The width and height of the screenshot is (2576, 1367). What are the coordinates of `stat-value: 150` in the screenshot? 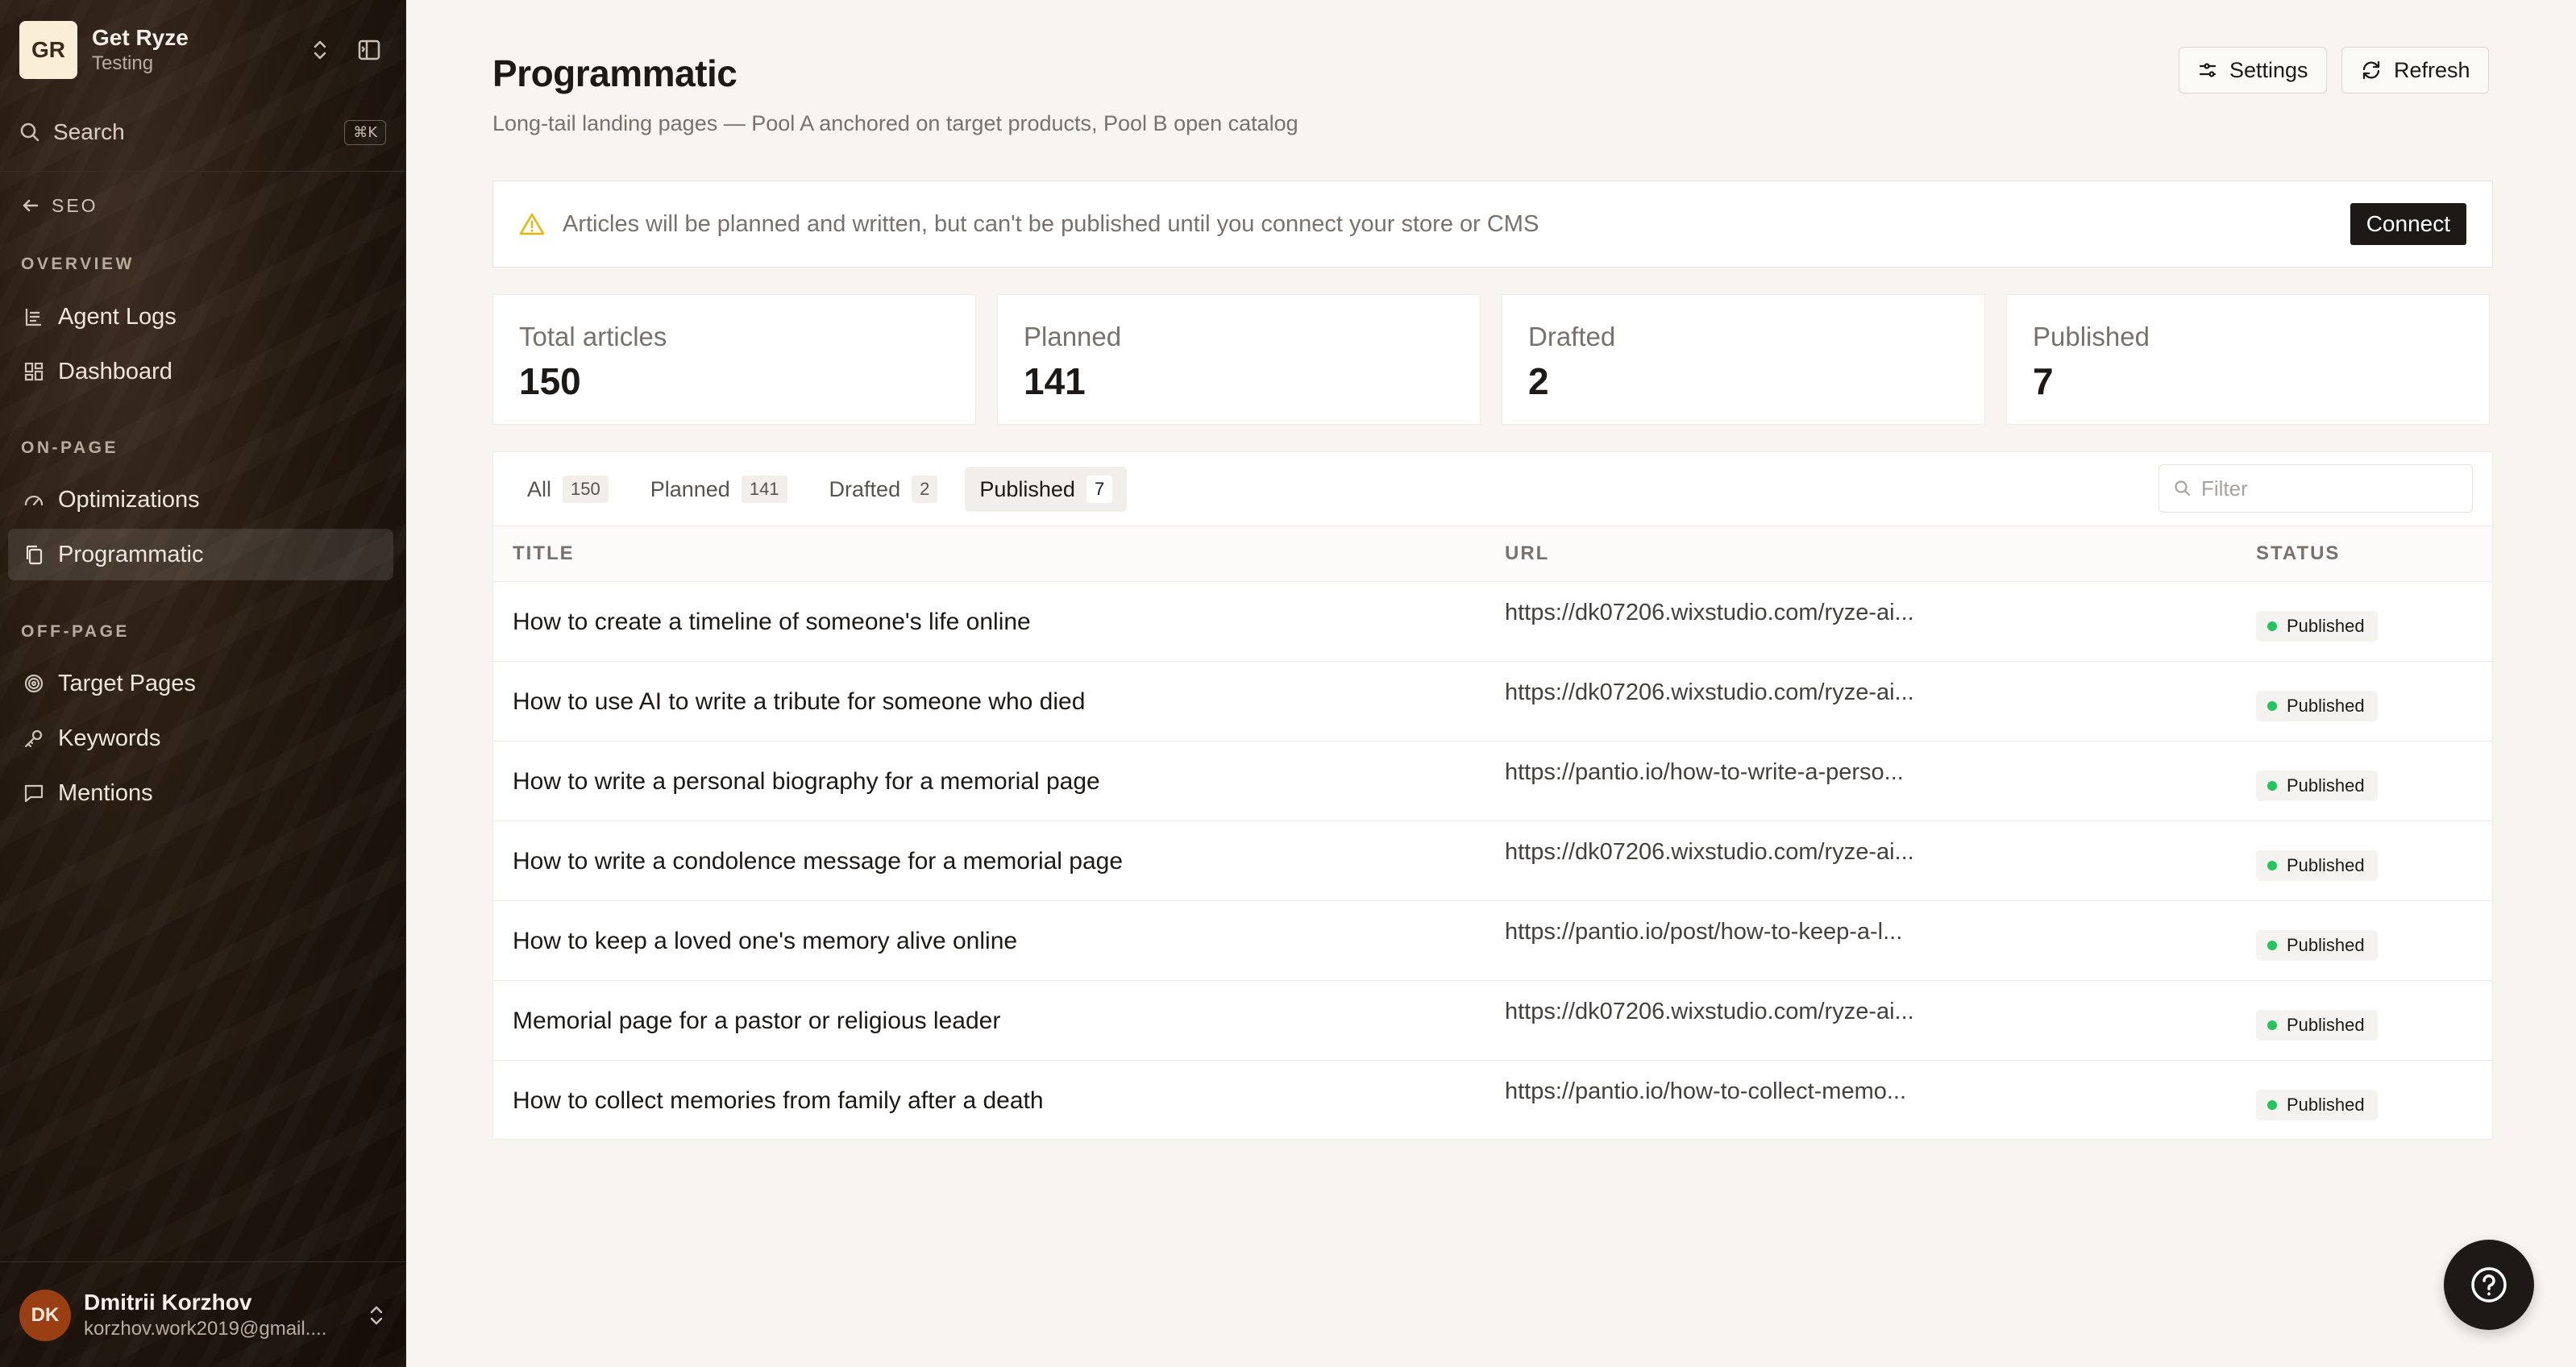 It's located at (550, 381).